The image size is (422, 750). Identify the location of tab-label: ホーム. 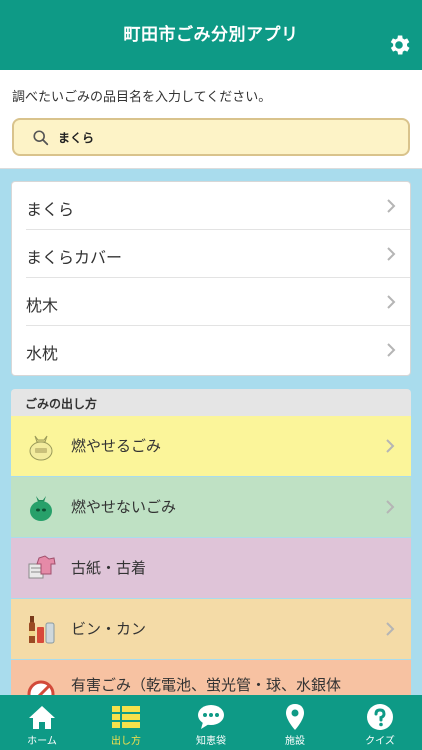
(42, 741).